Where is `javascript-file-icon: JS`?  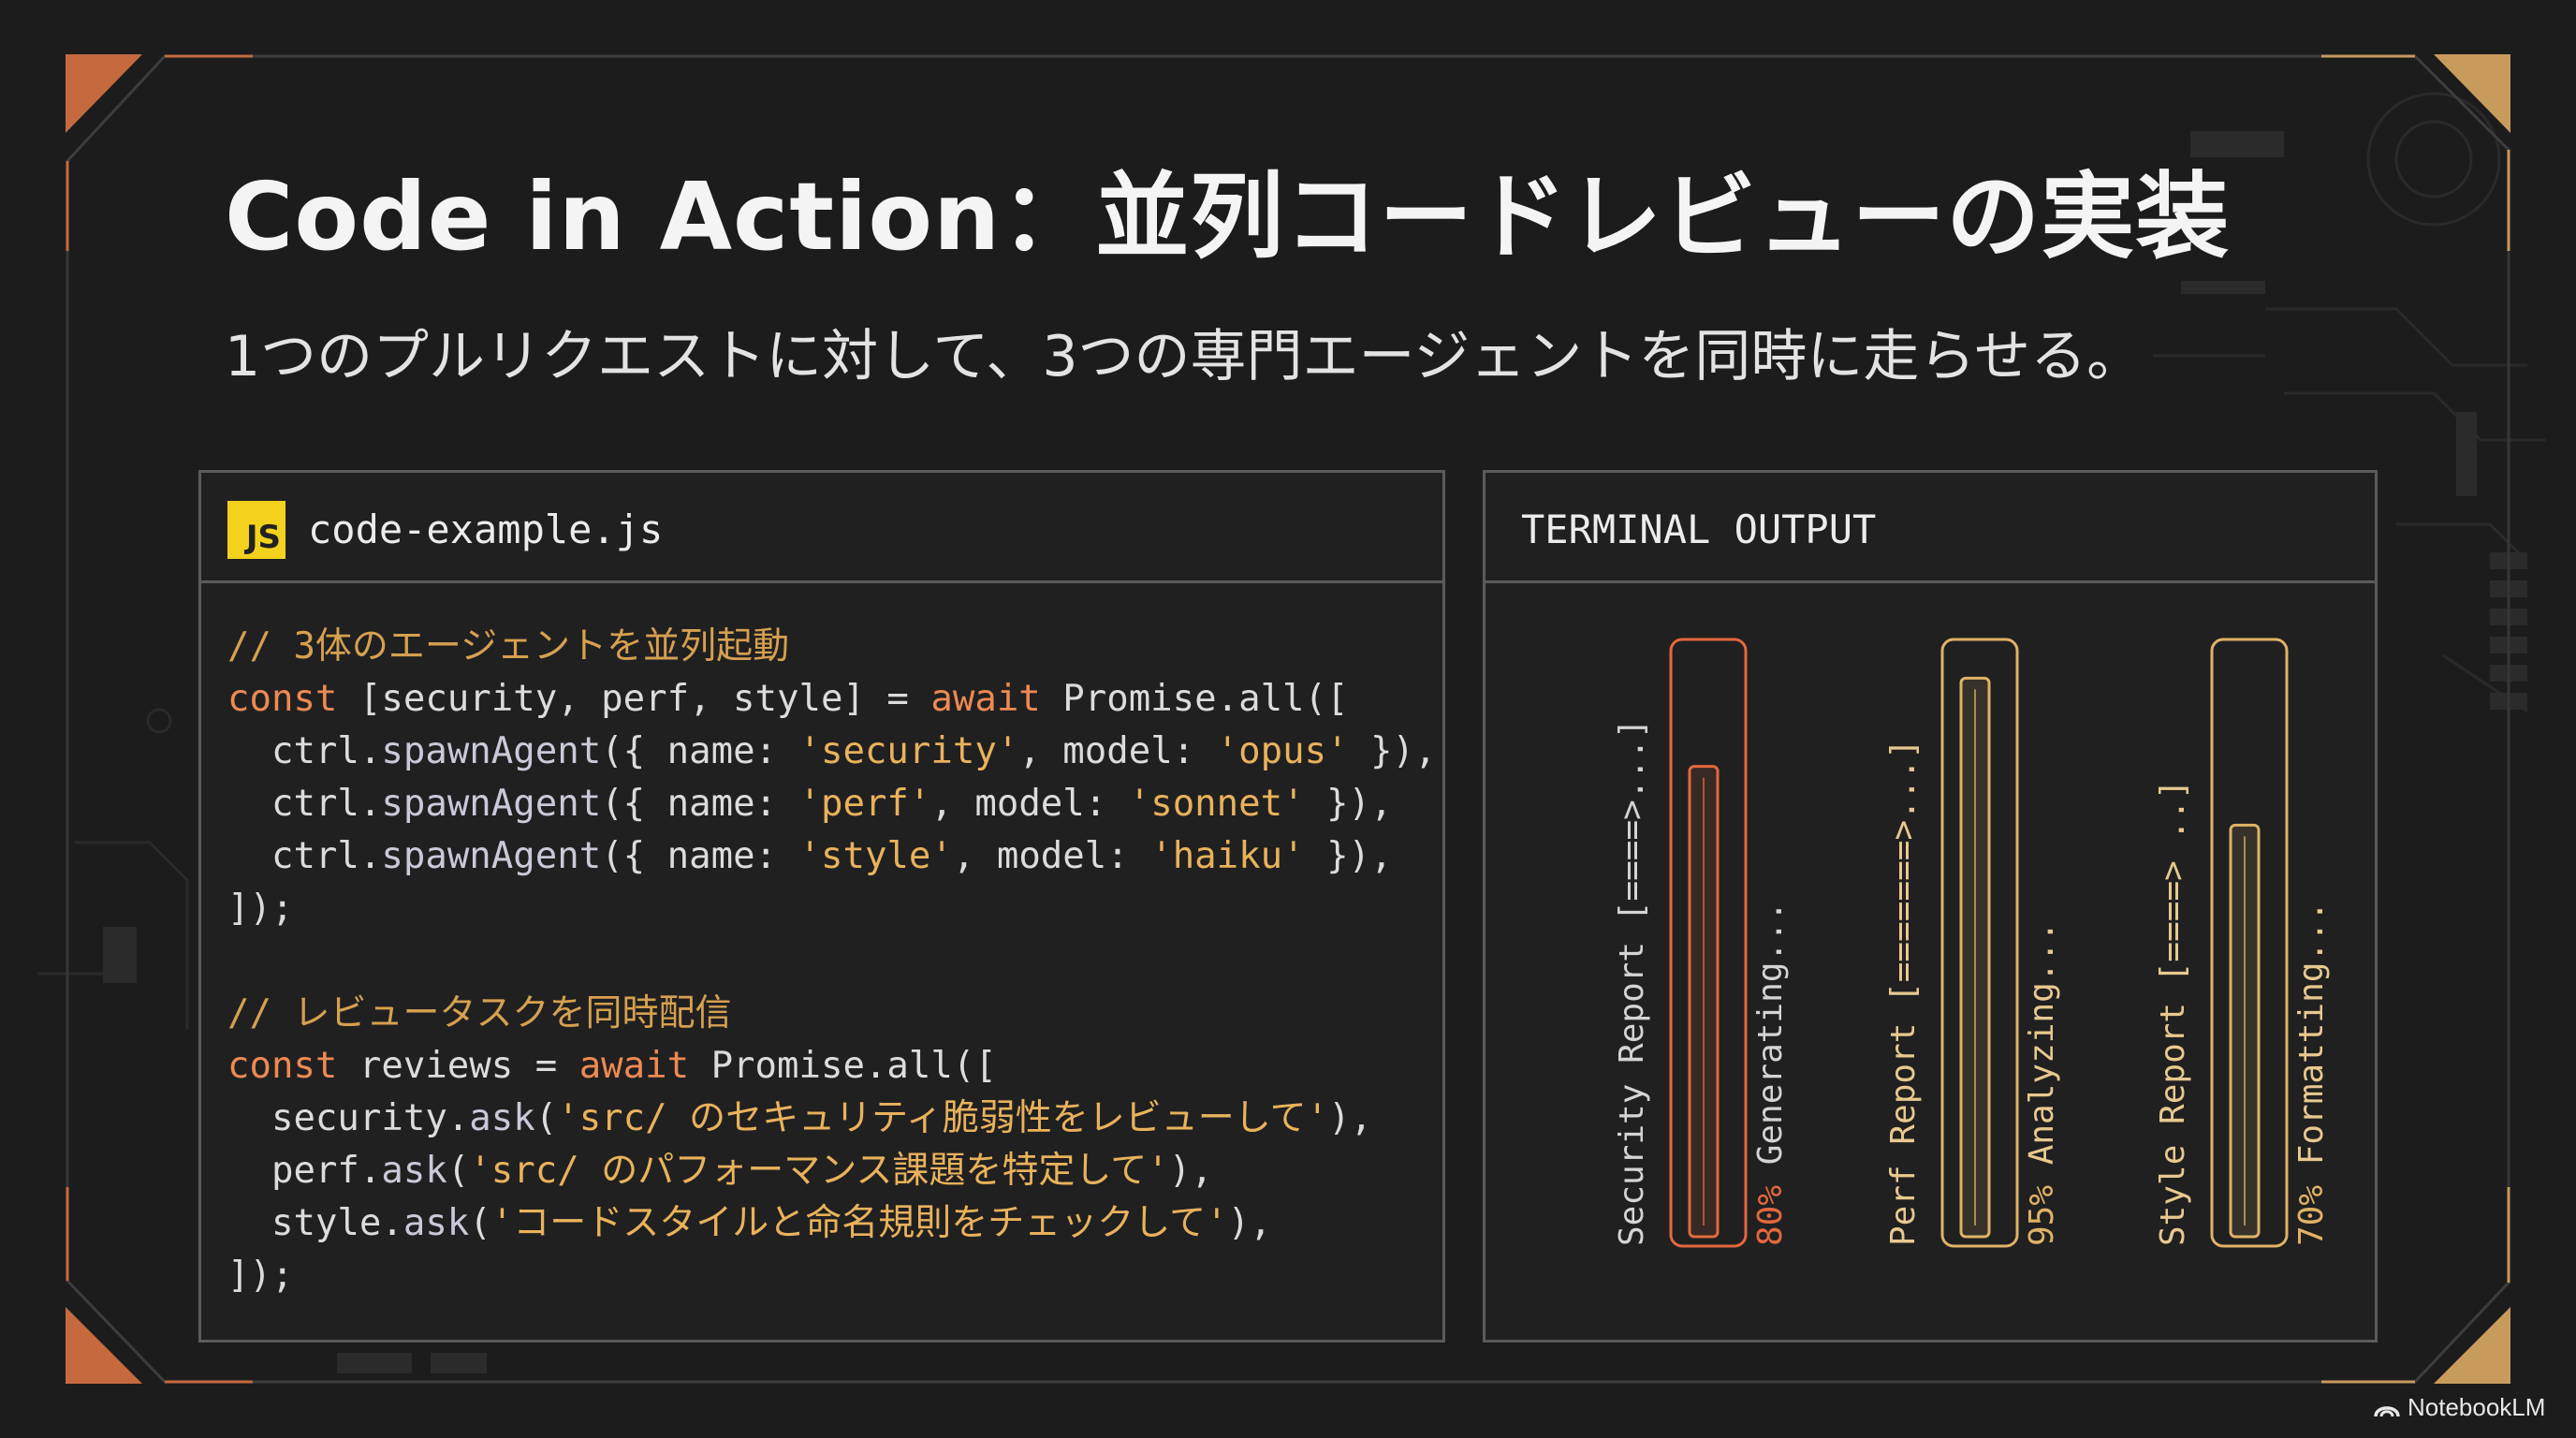
javascript-file-icon: JS is located at coordinates (256, 530).